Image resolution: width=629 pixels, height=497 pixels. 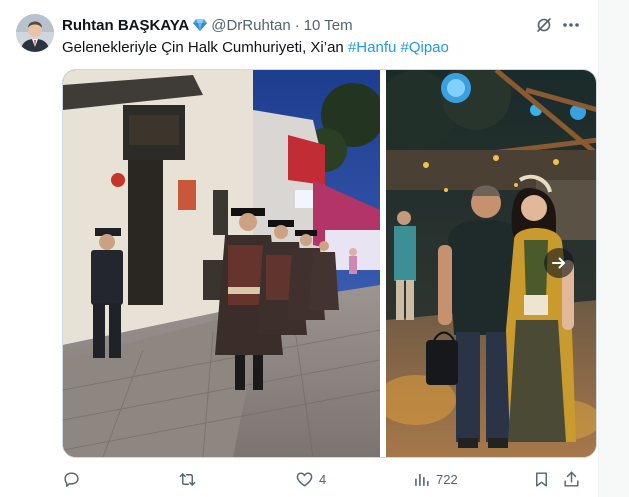 I want to click on retweet-icon, so click(x=187, y=479).